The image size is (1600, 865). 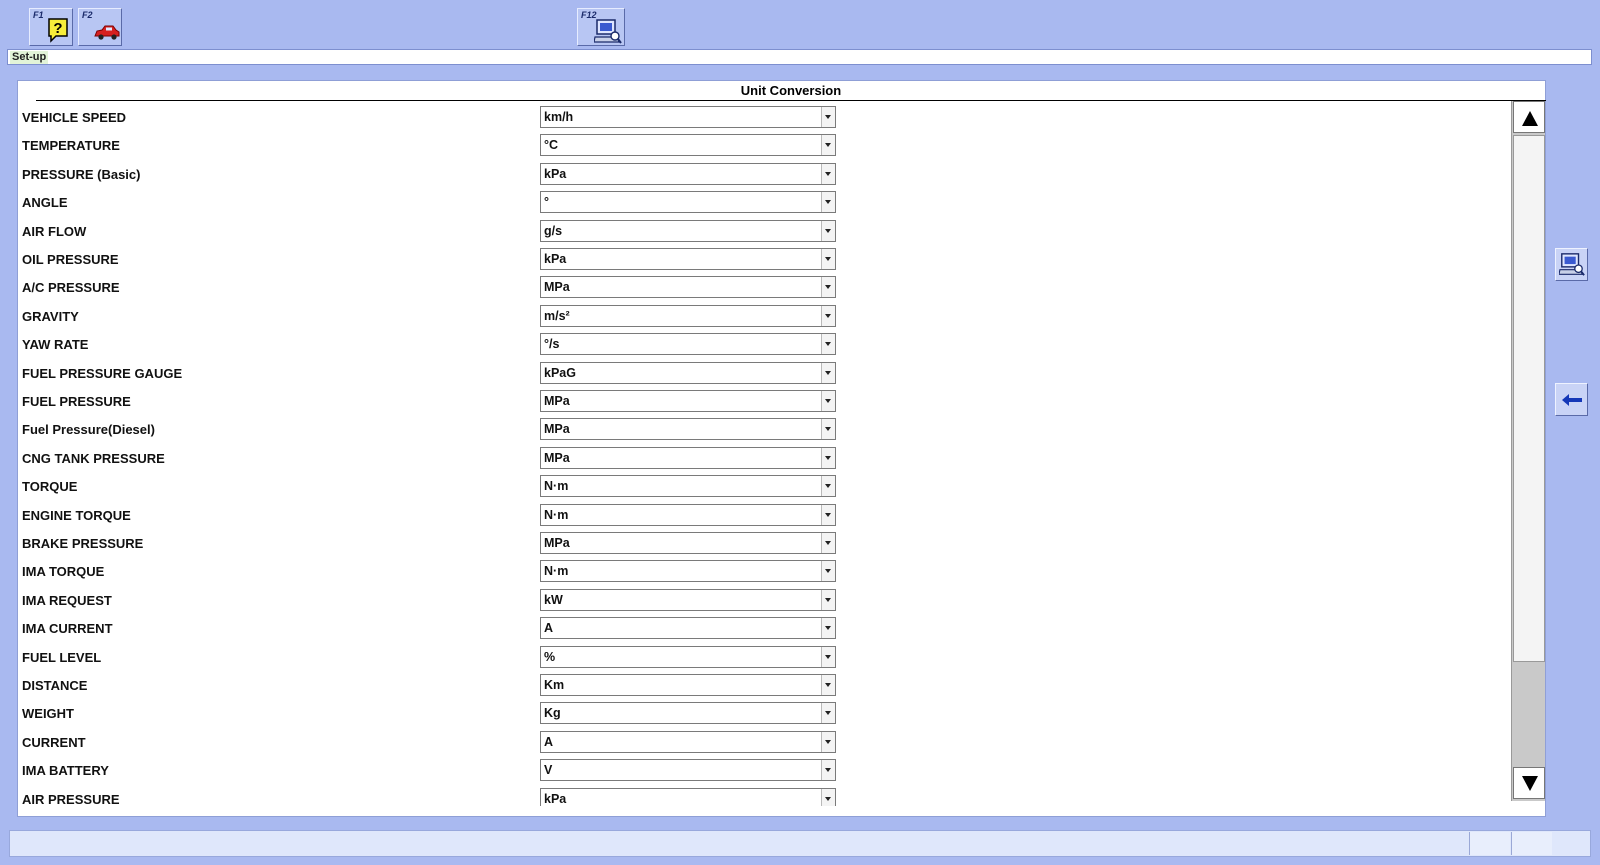 I want to click on panel-title: Unit Conversion, so click(x=791, y=92).